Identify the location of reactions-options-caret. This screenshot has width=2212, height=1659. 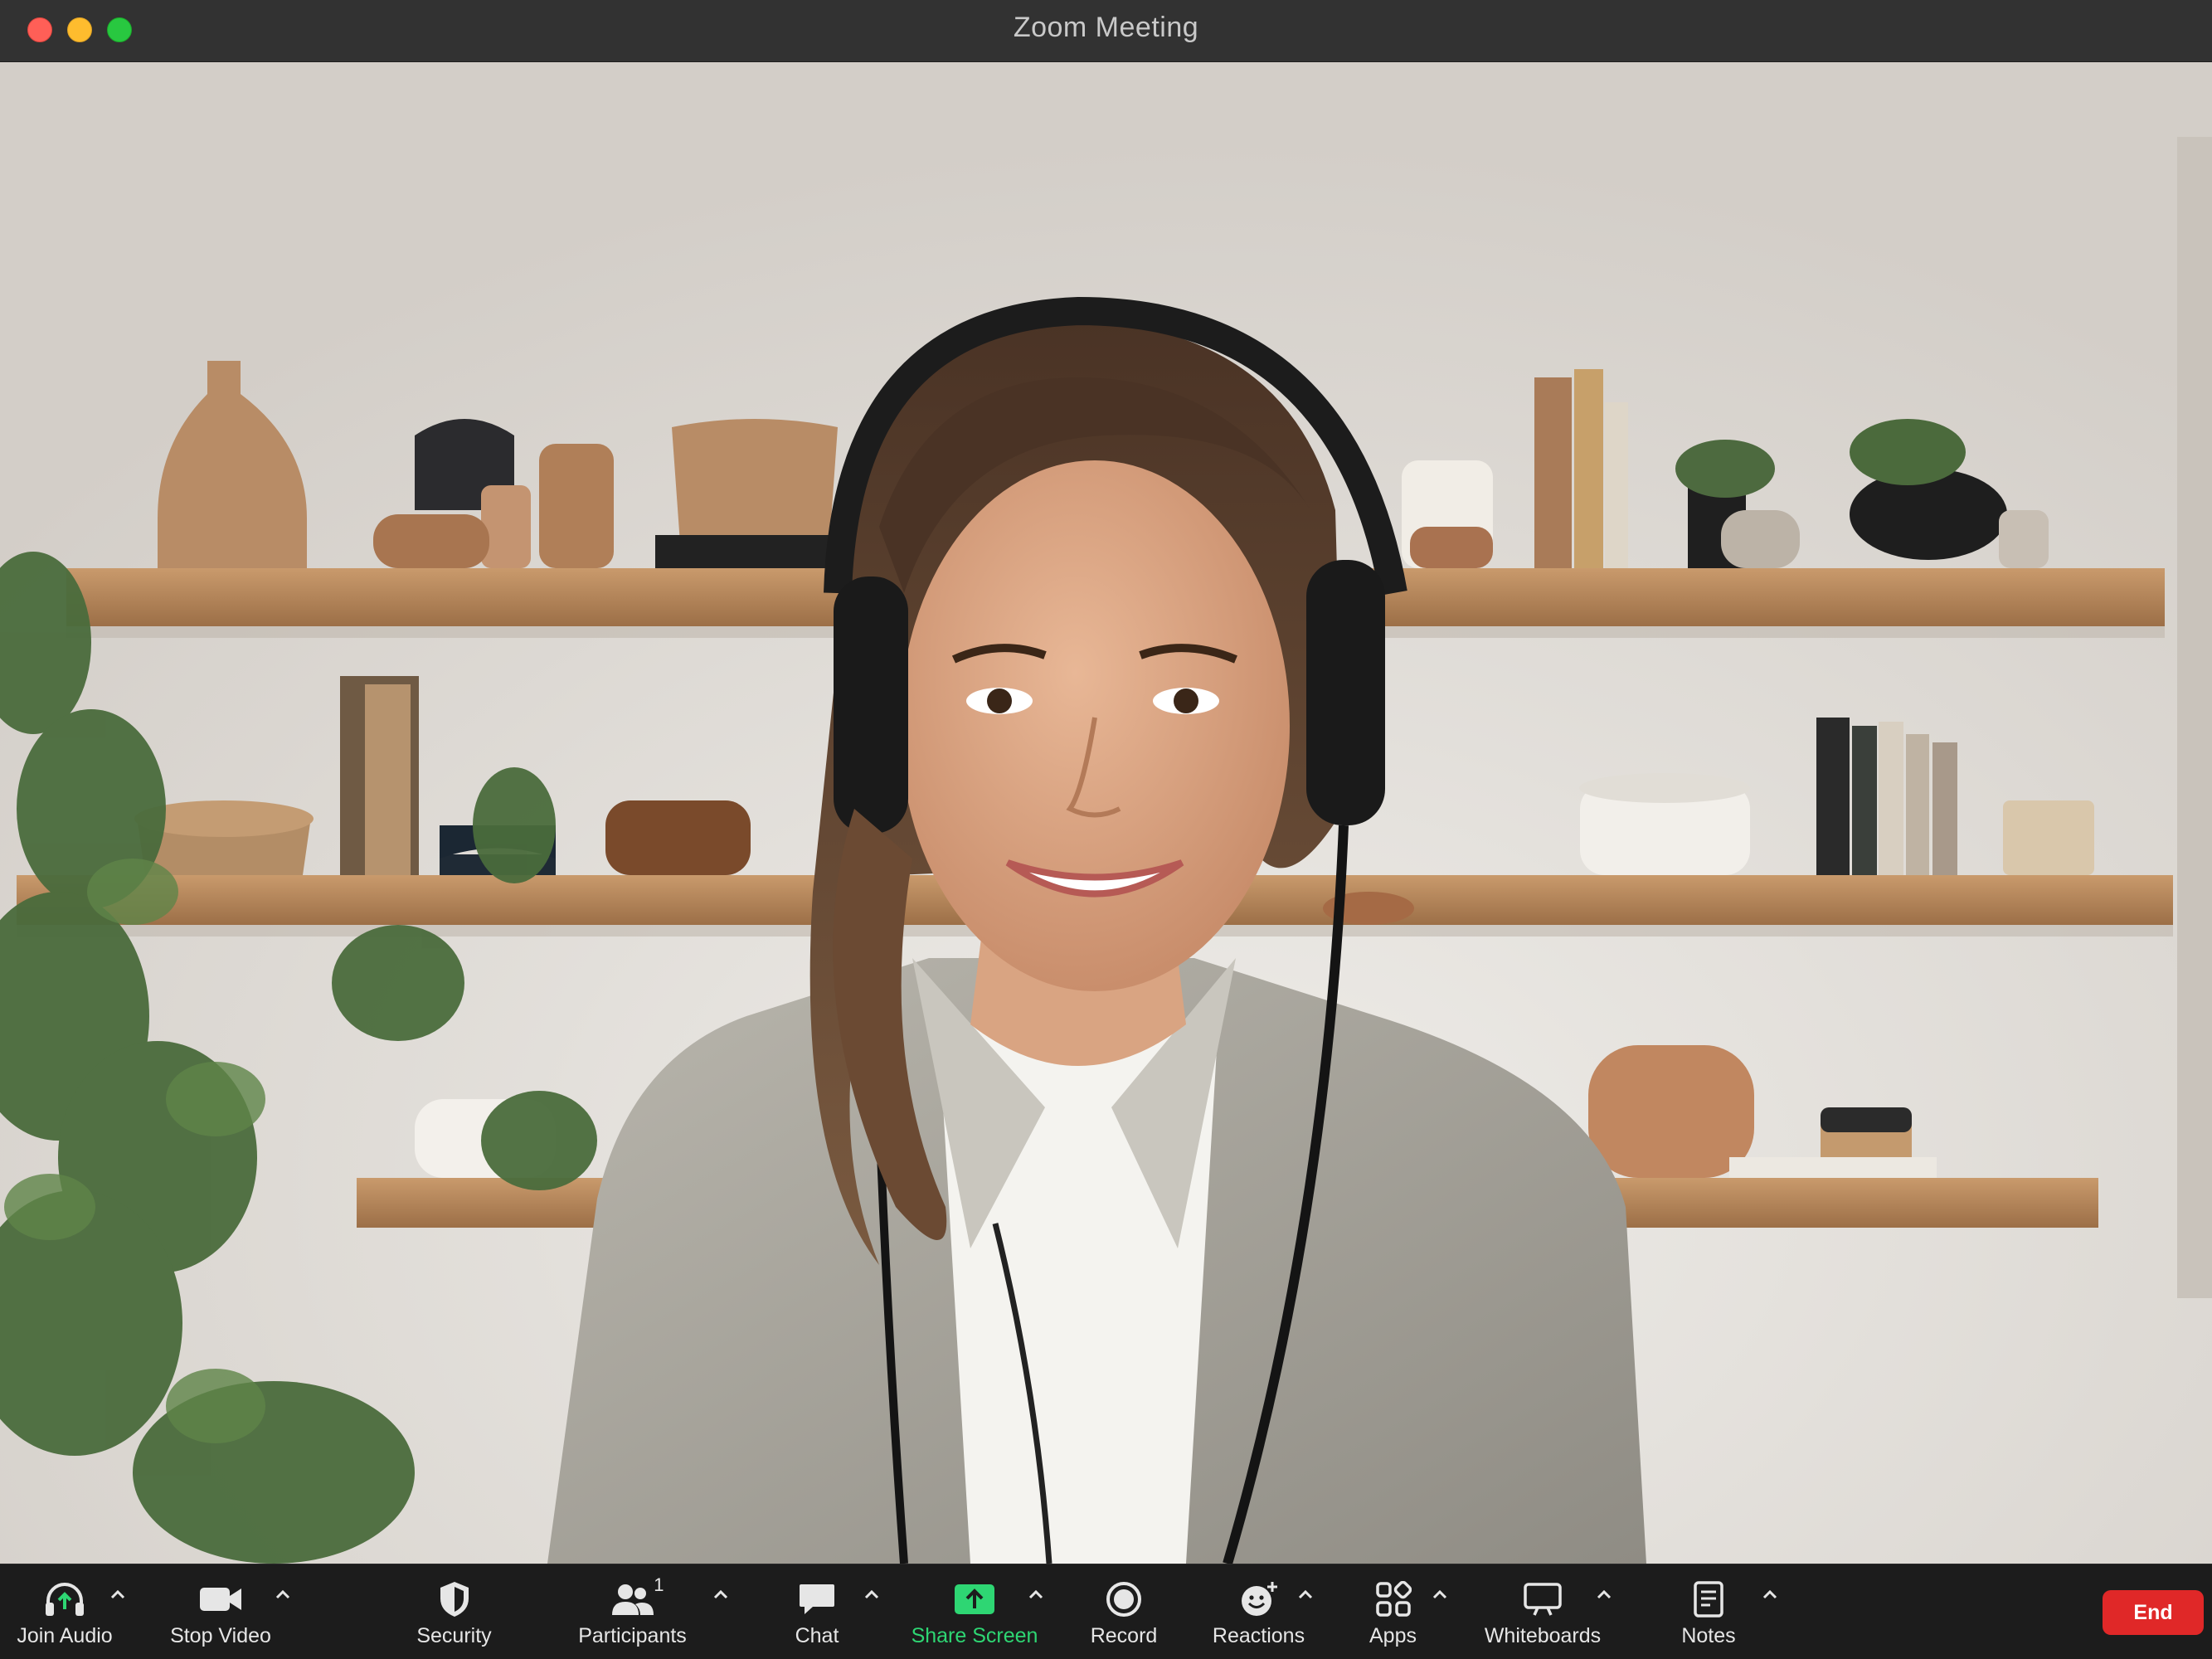
(1305, 1594).